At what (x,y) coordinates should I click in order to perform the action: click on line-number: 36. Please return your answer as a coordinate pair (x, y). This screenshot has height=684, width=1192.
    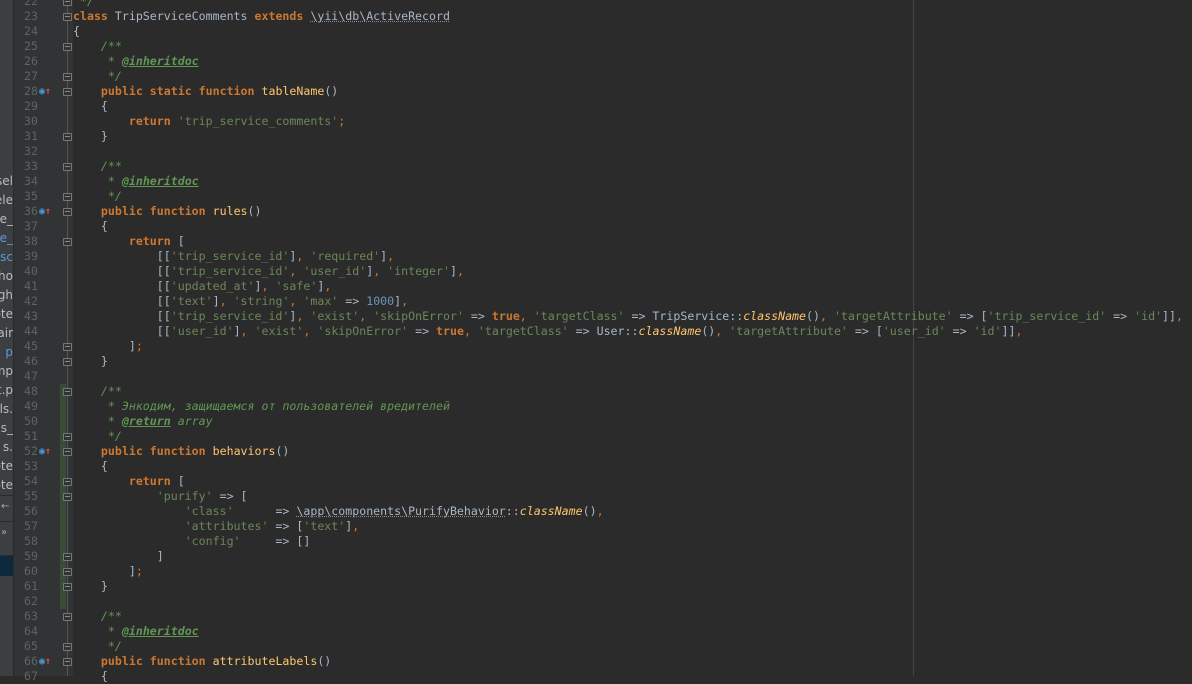
    Looking at the image, I should click on (31, 210).